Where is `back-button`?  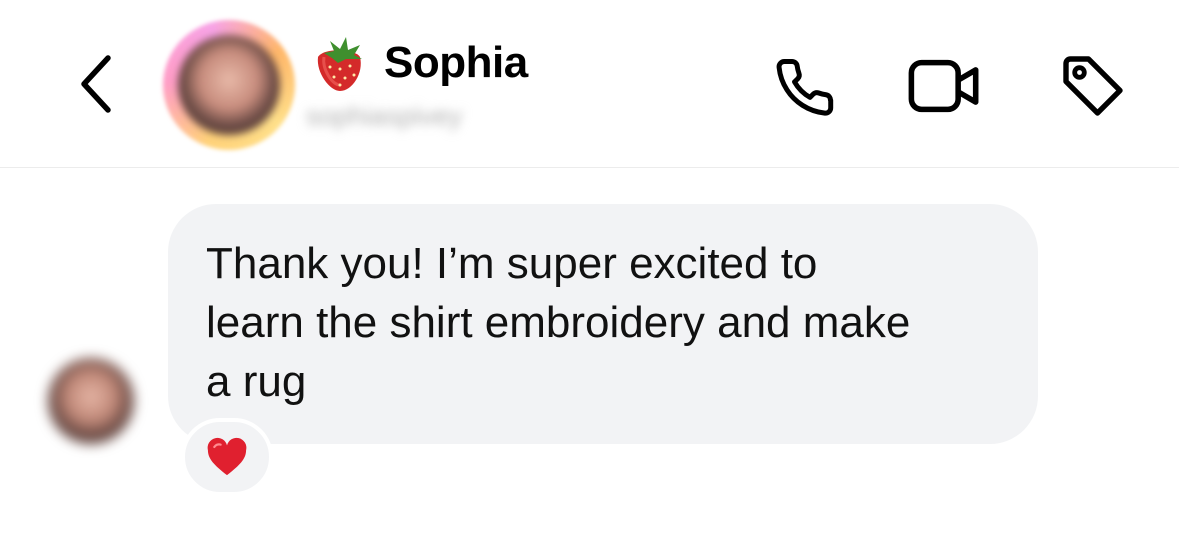
back-button is located at coordinates (96, 84).